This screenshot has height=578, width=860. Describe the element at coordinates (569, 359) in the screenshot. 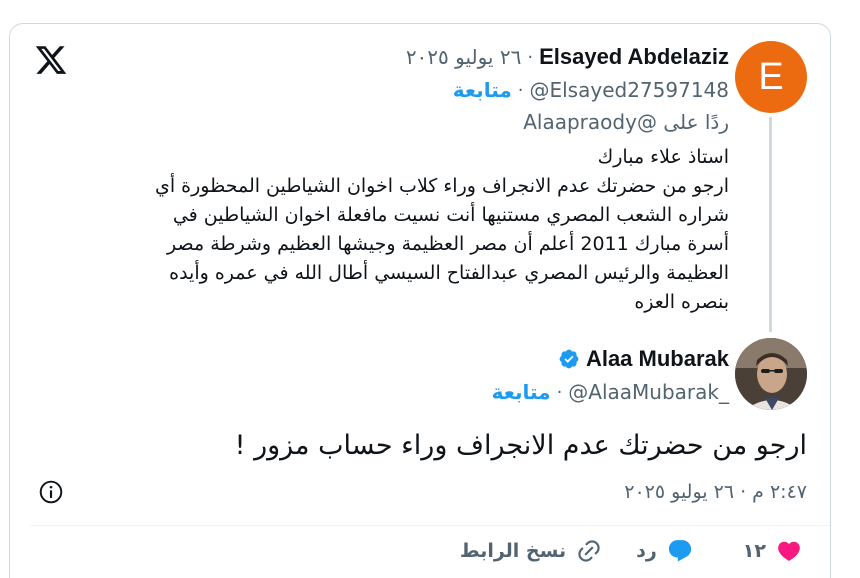

I see `verified-badge-icon` at that location.